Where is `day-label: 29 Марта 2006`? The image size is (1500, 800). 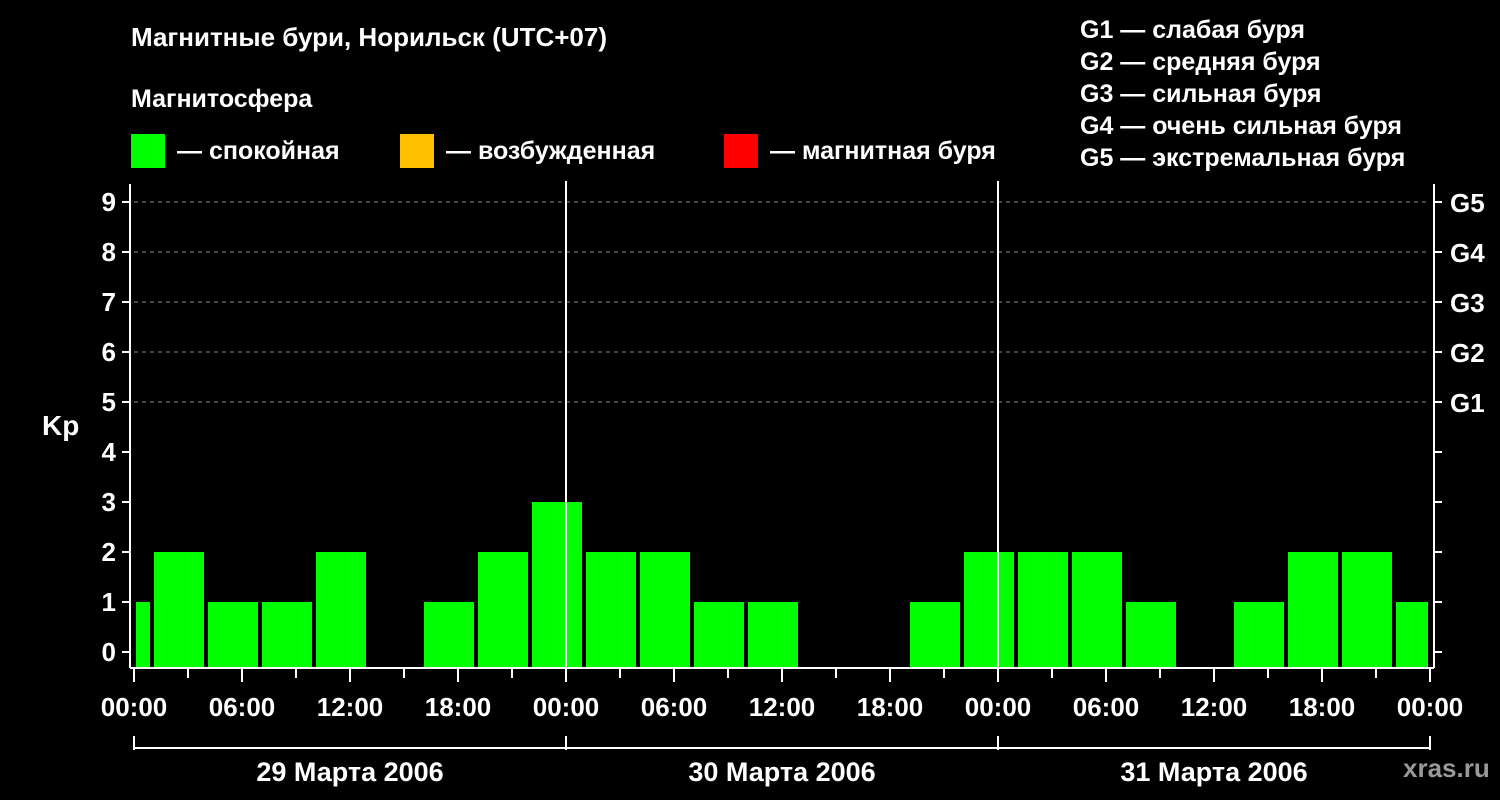
day-label: 29 Марта 2006 is located at coordinates (349, 772).